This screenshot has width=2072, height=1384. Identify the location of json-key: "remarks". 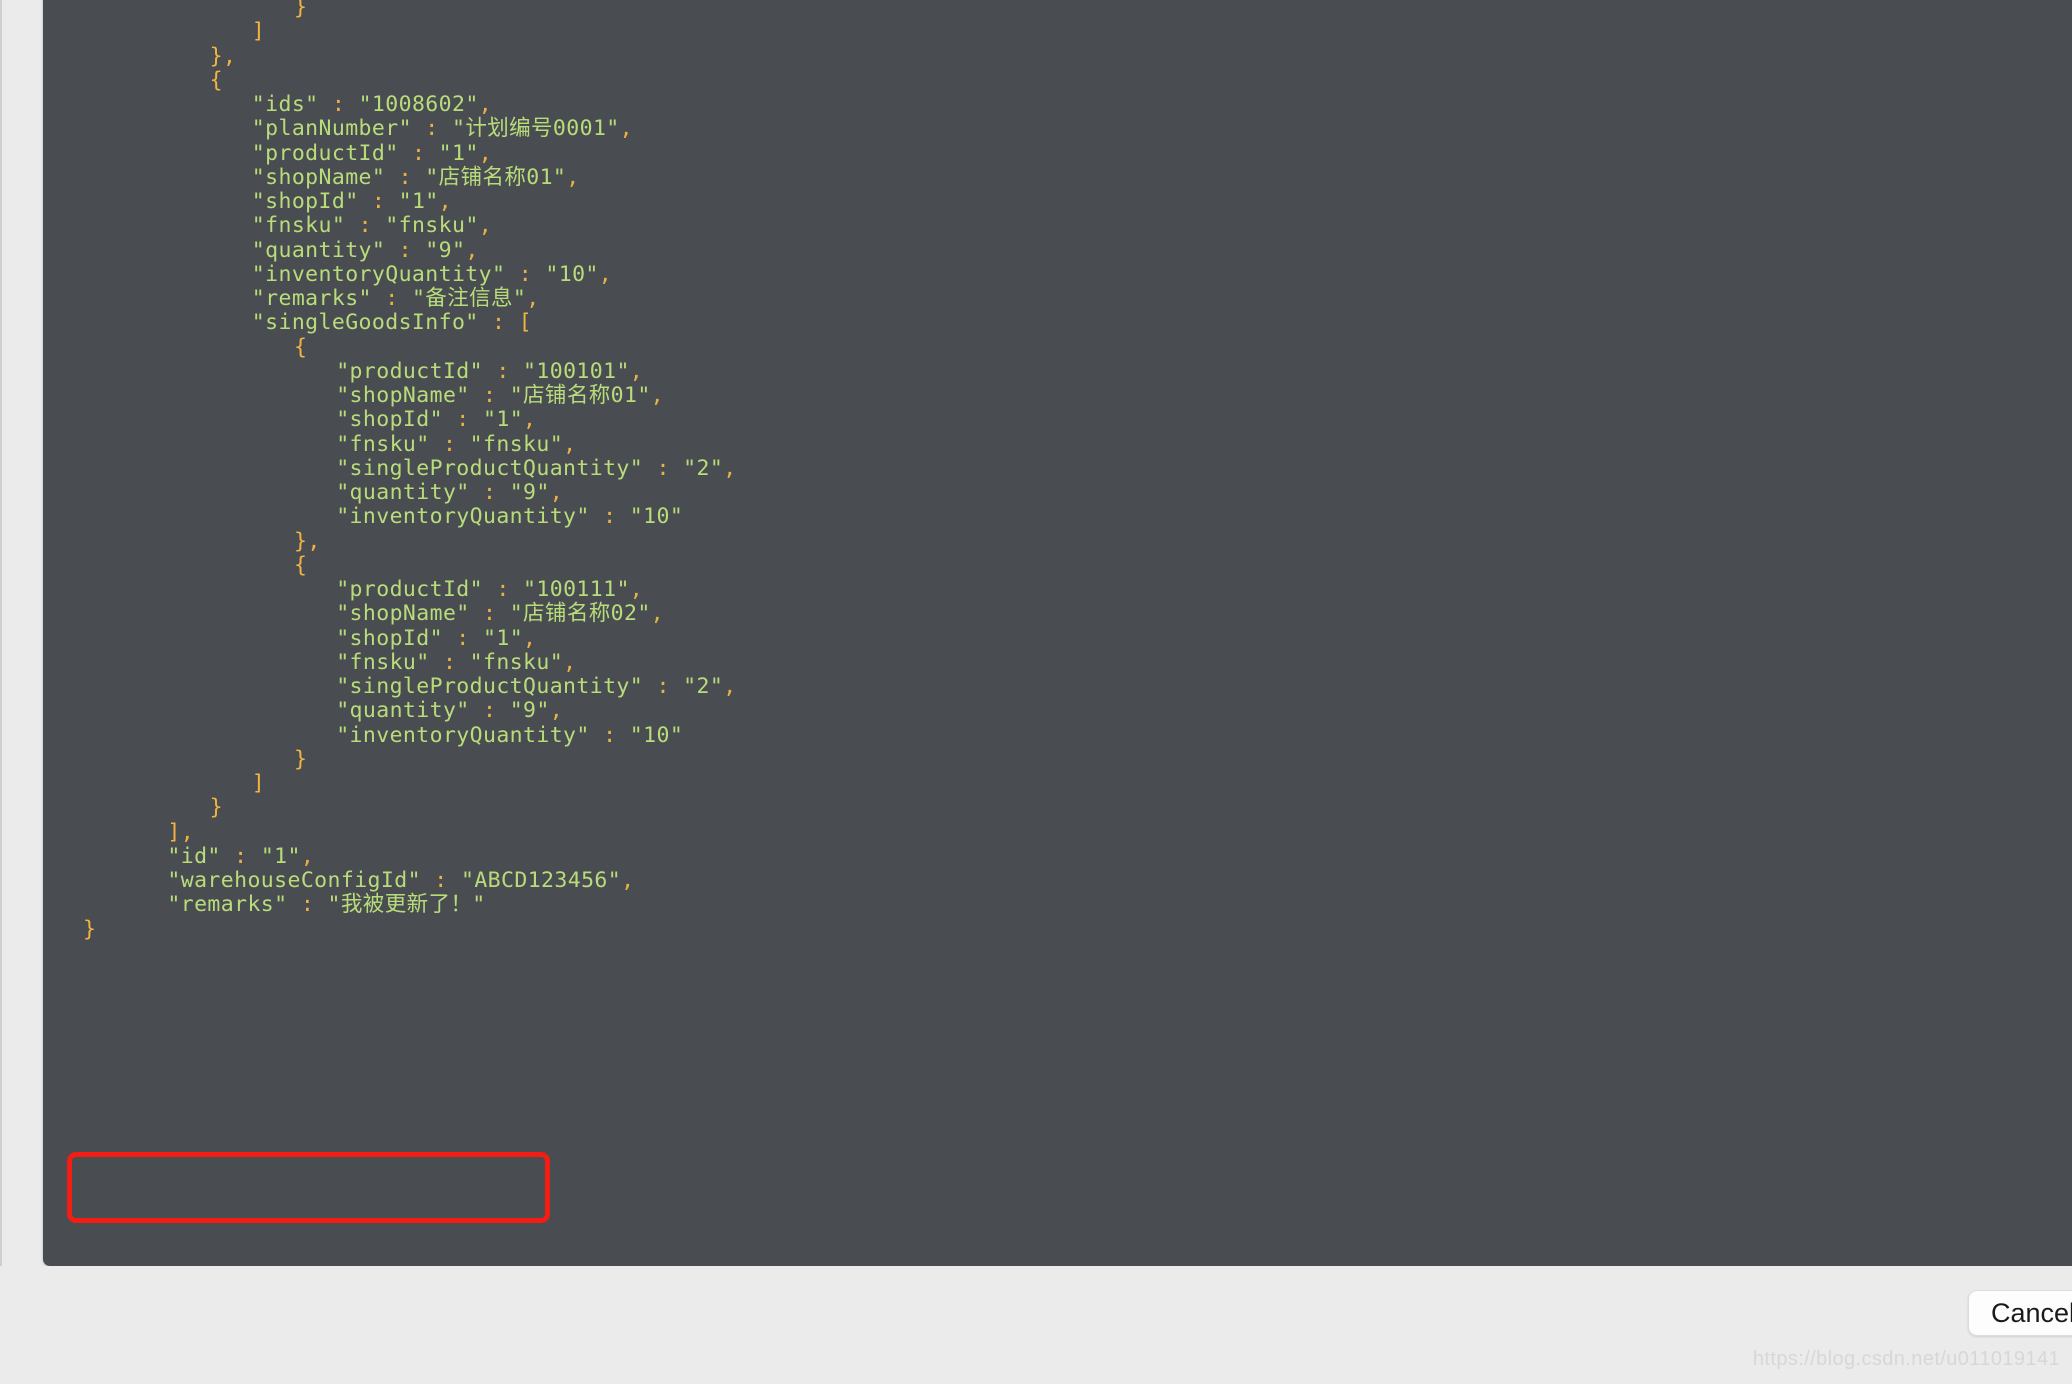
(311, 298).